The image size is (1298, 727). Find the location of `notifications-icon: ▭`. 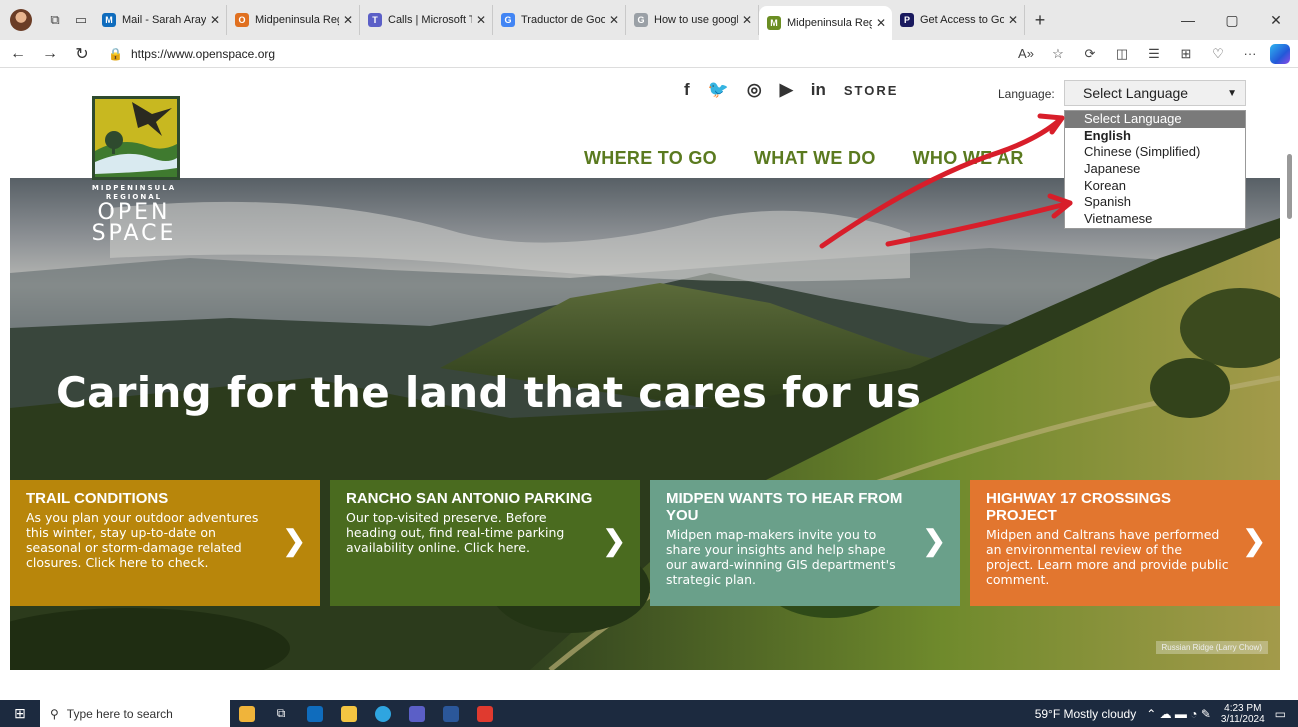

notifications-icon: ▭ is located at coordinates (1280, 714).